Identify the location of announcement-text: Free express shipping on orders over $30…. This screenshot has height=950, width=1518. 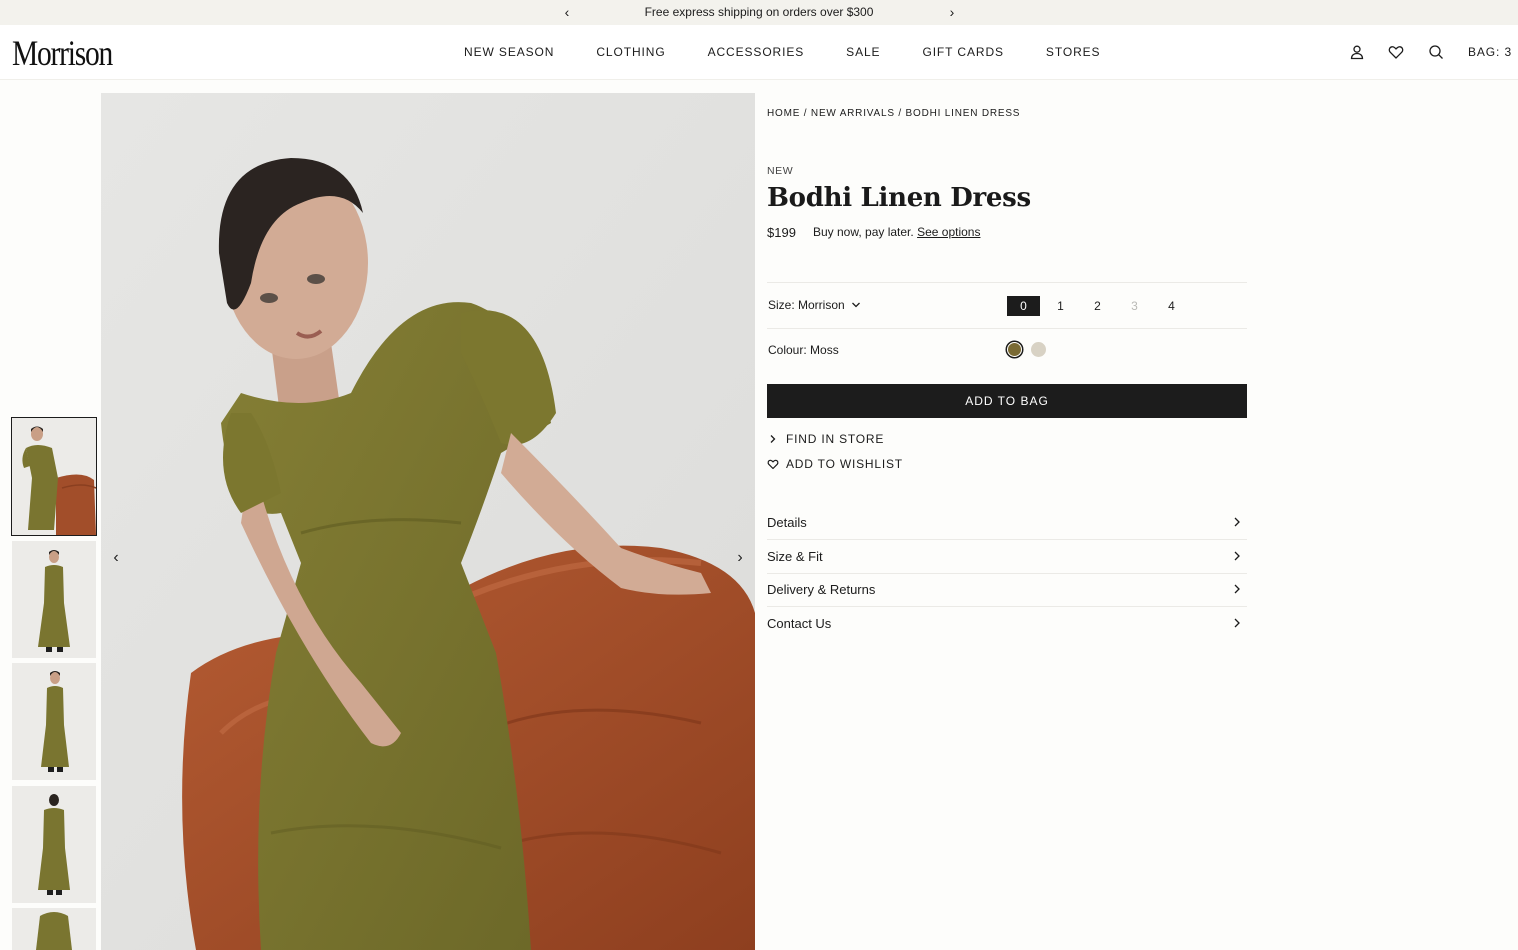
(759, 12).